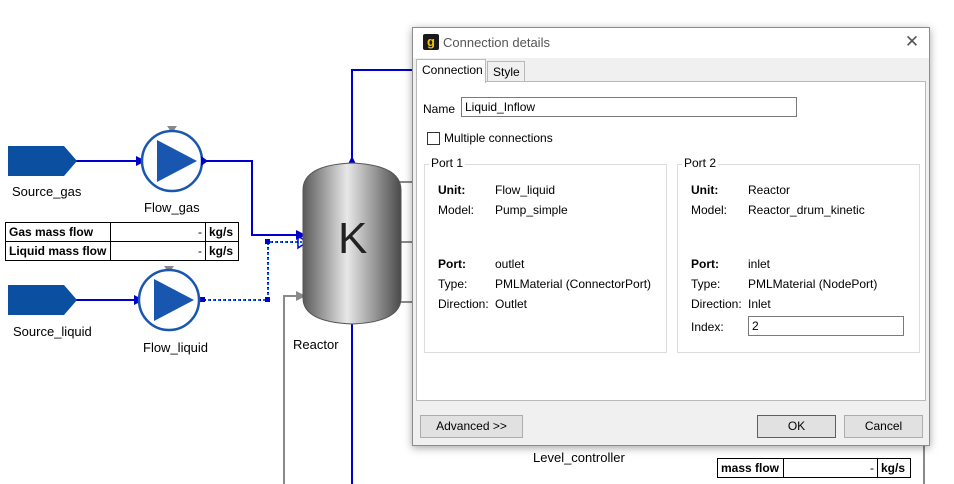 This screenshot has height=484, width=954. What do you see at coordinates (573, 284) in the screenshot?
I see `port1-type-value: PMLMaterial (ConnectorPort)` at bounding box center [573, 284].